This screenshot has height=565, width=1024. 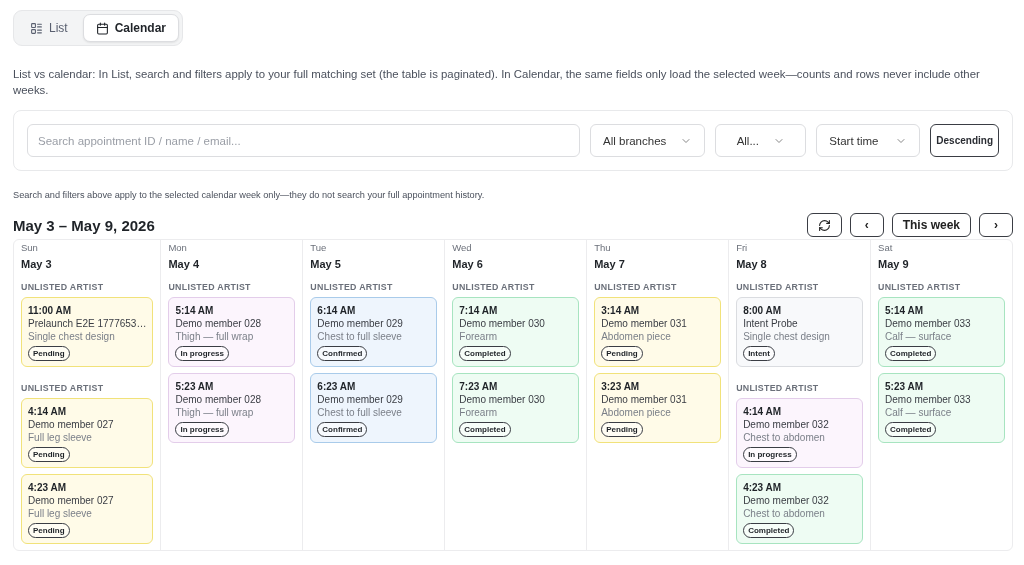 What do you see at coordinates (502, 323) in the screenshot?
I see `client-name: Demo member 030` at bounding box center [502, 323].